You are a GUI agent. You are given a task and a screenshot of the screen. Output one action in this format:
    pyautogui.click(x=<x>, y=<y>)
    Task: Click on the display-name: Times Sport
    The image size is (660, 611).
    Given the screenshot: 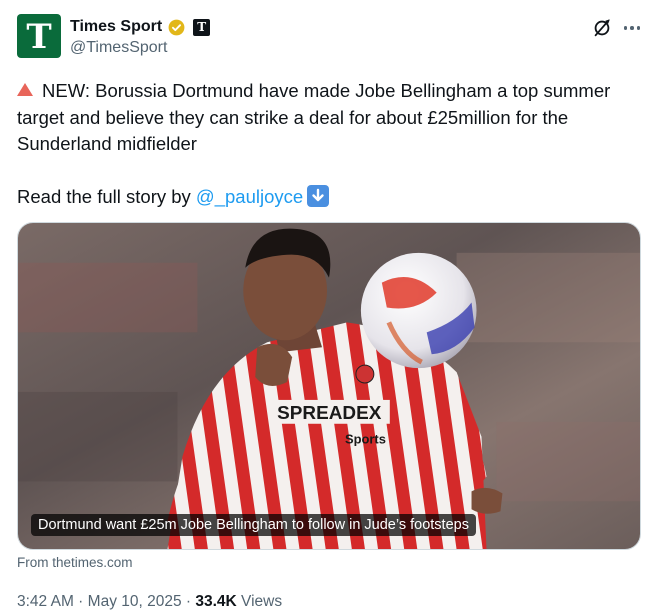 What is the action you would take?
    pyautogui.click(x=116, y=27)
    